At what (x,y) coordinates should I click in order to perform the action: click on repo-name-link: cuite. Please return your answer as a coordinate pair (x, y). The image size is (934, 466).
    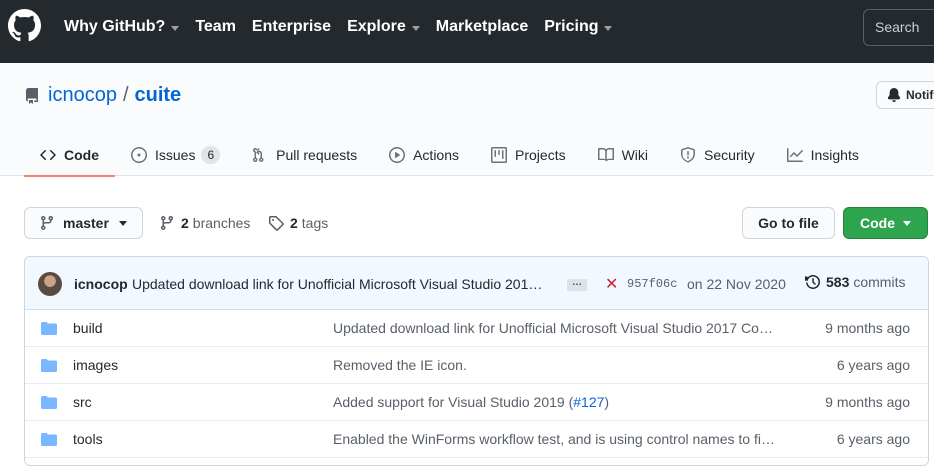
    Looking at the image, I should click on (158, 95).